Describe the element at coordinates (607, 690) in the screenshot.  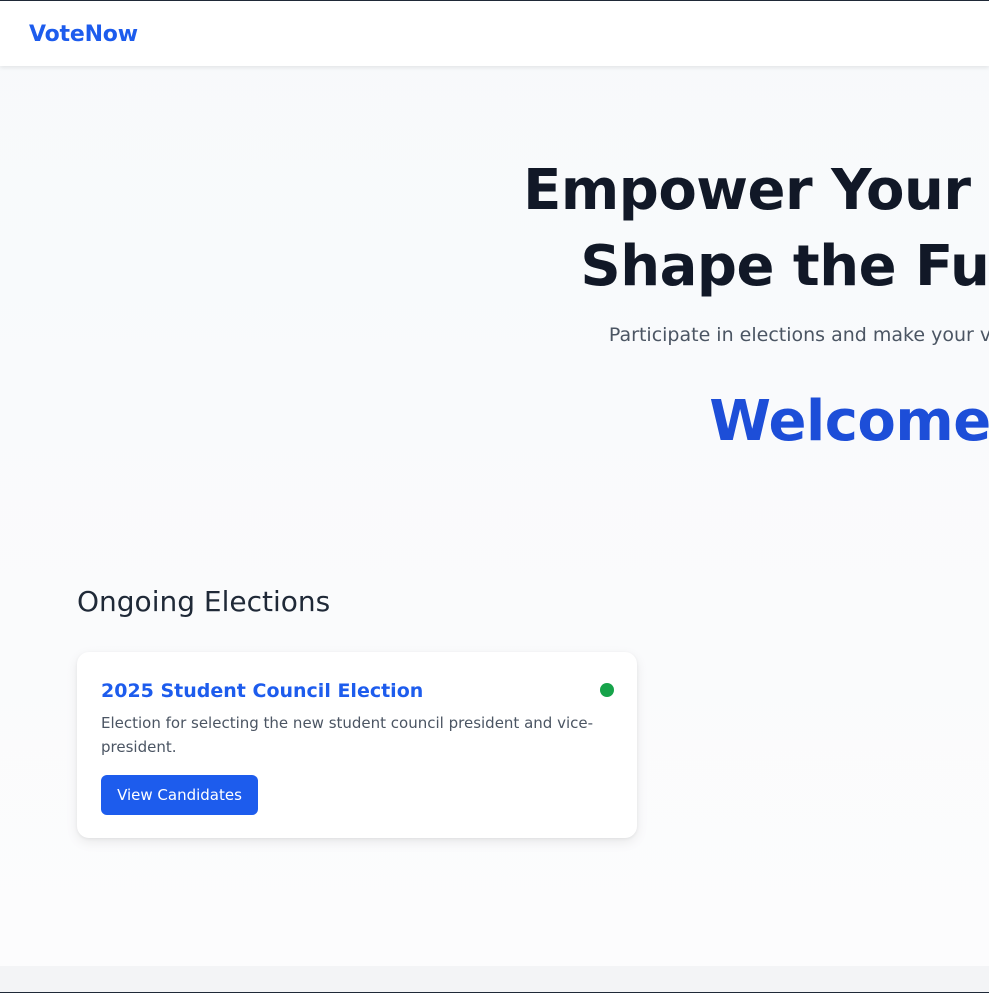
I see `active-status-dot-icon` at that location.